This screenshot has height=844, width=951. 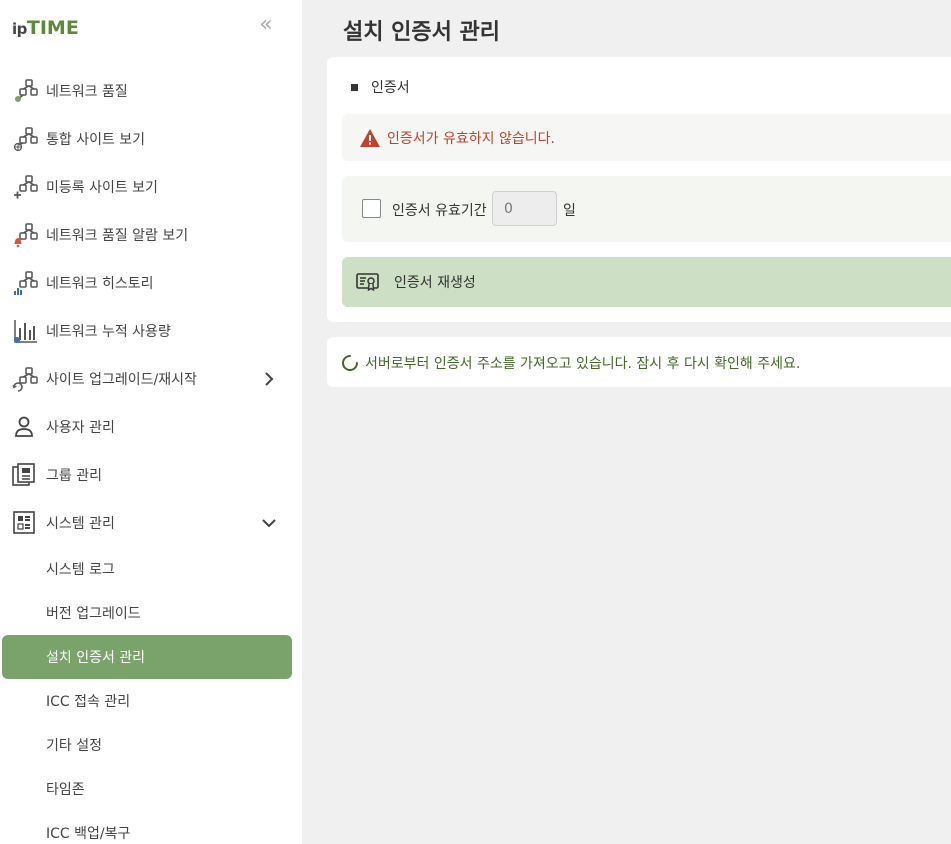 I want to click on sidebar-subitem-label: 타임존, so click(x=65, y=790).